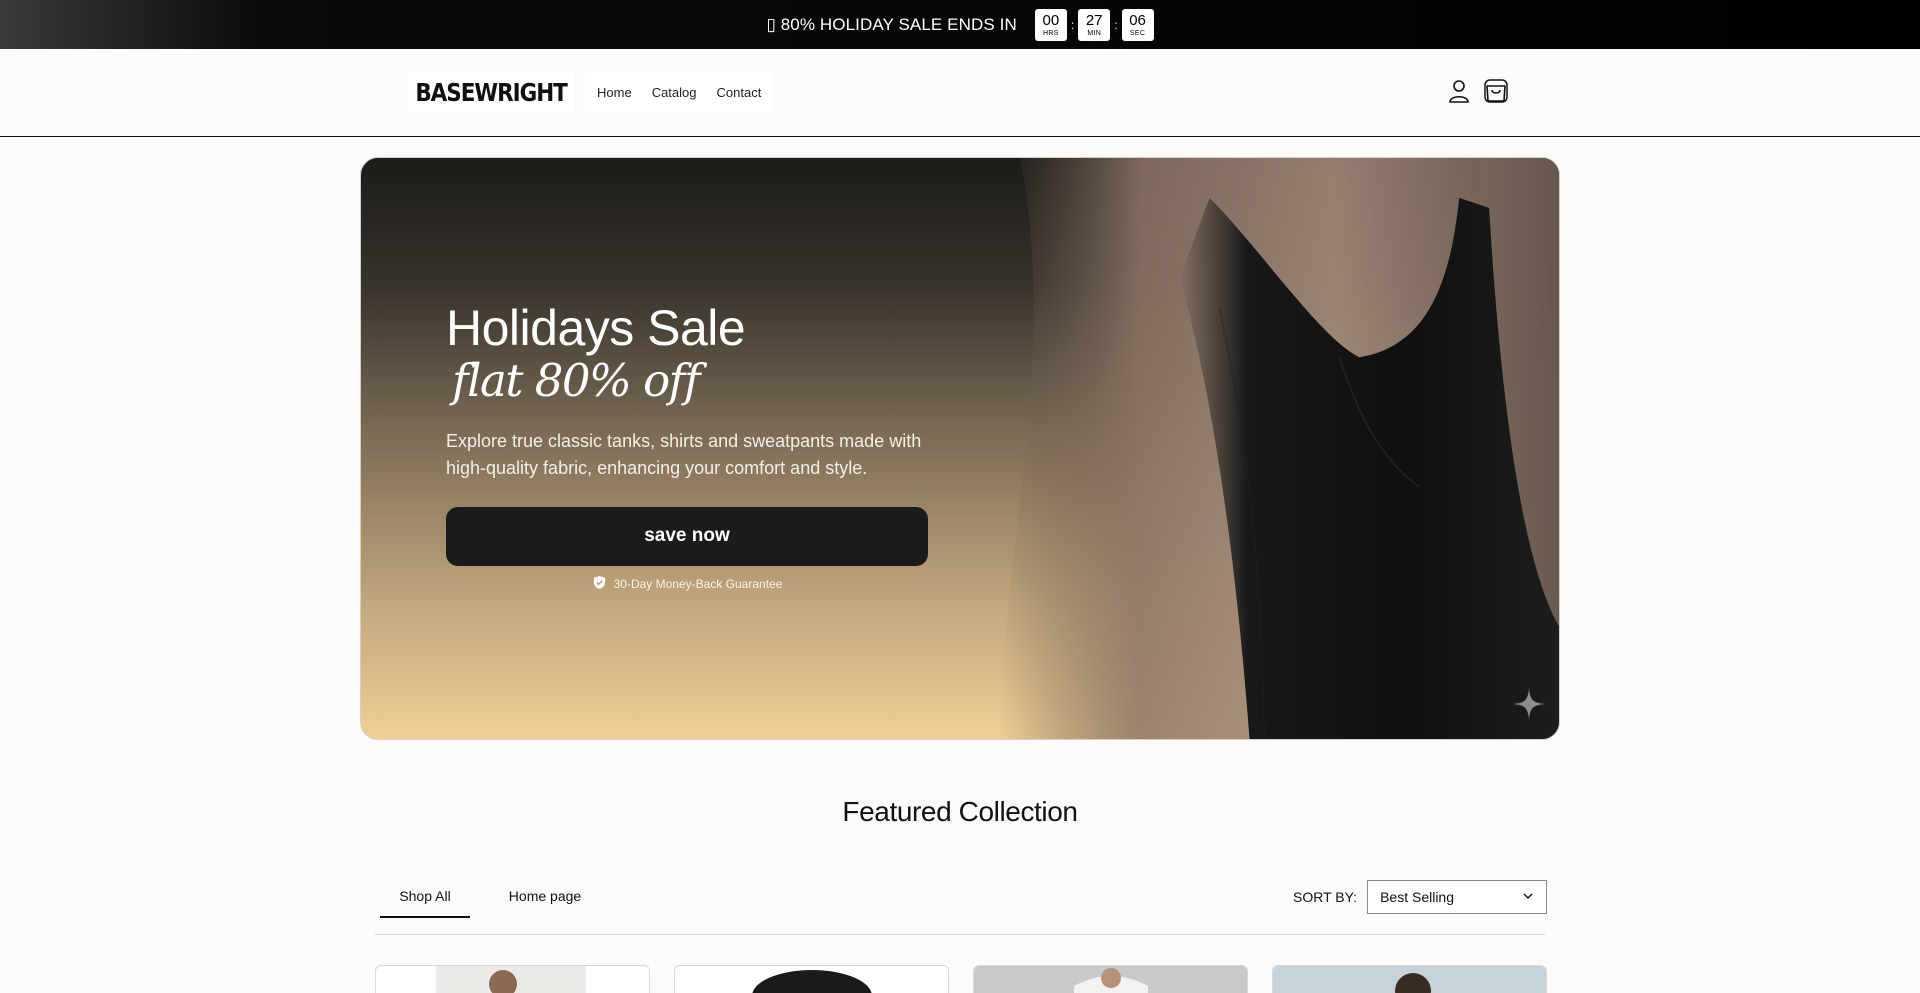 This screenshot has height=993, width=1920. What do you see at coordinates (1529, 706) in the screenshot?
I see `sparkle-icon` at bounding box center [1529, 706].